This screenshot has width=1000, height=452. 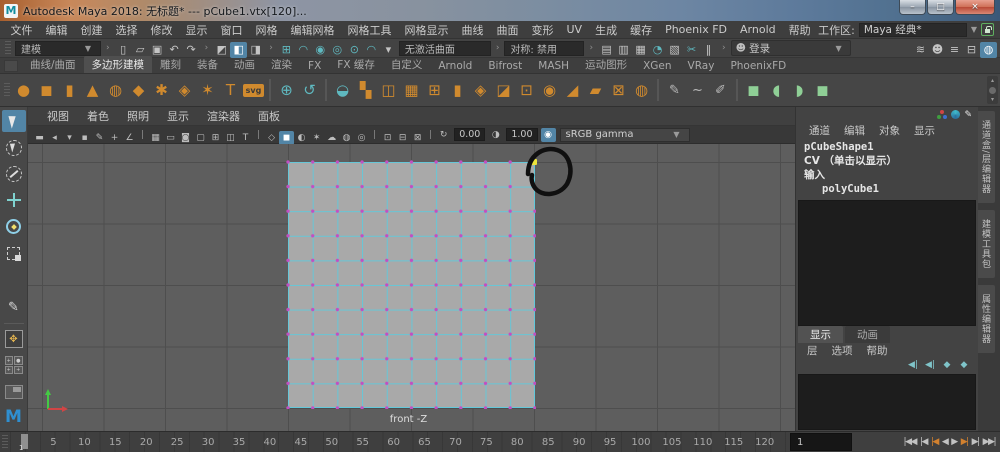 What do you see at coordinates (269, 116) in the screenshot?
I see `panel-menu-item: 面板` at bounding box center [269, 116].